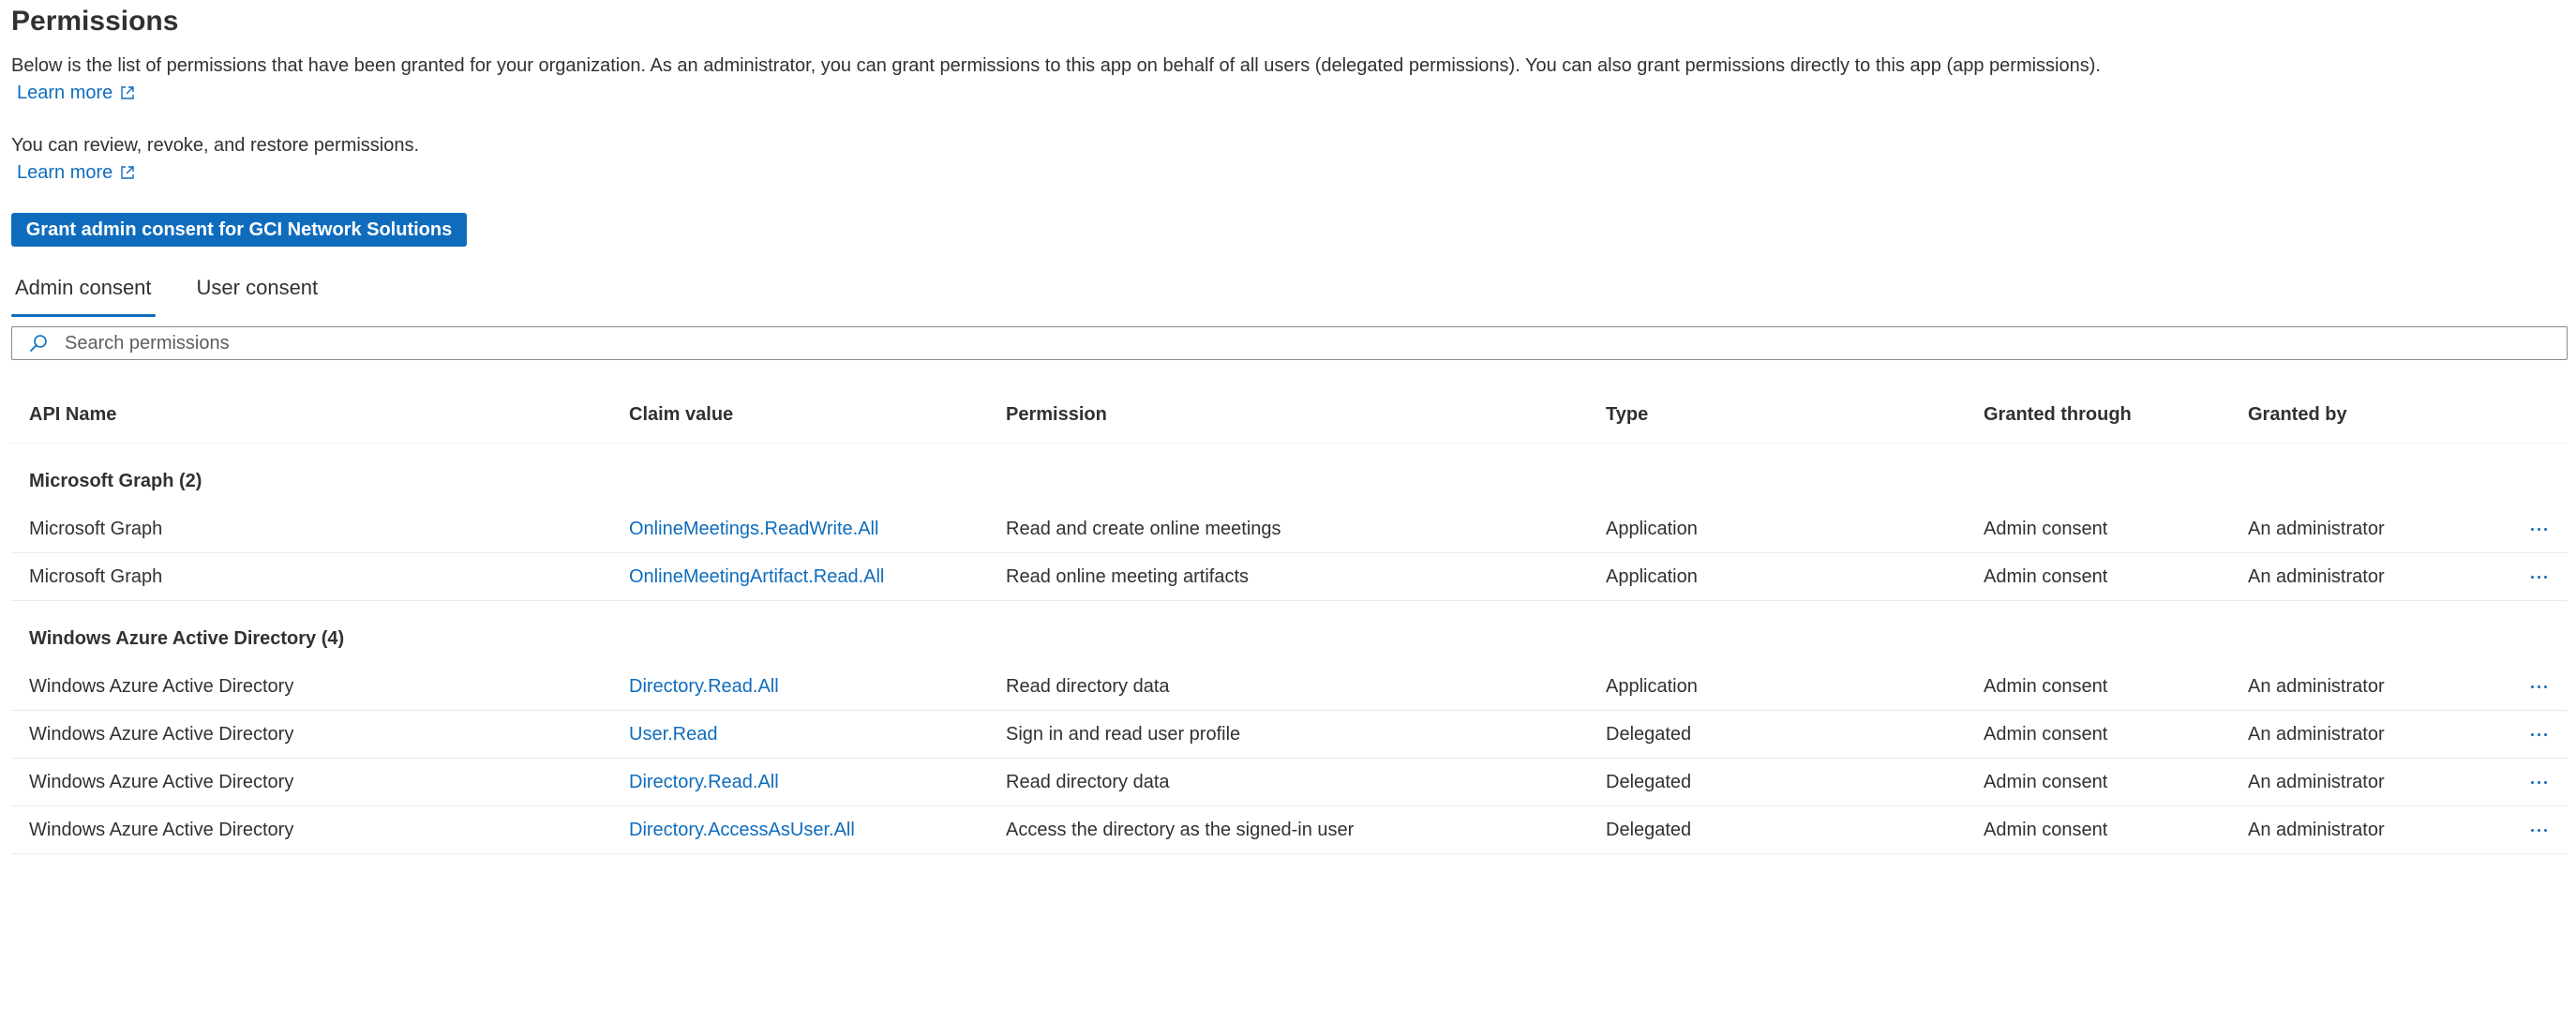  Describe the element at coordinates (2058, 414) in the screenshot. I see `column-header-granted-through: Granted through` at that location.